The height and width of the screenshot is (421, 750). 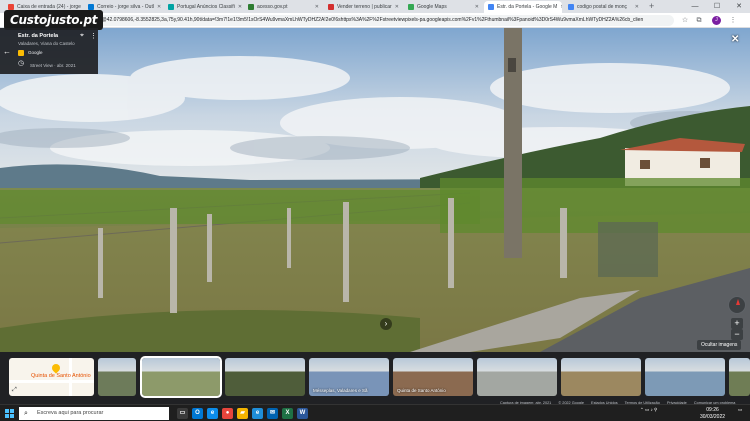 What do you see at coordinates (735, 39) in the screenshot?
I see `close-street-view-button: ✕` at bounding box center [735, 39].